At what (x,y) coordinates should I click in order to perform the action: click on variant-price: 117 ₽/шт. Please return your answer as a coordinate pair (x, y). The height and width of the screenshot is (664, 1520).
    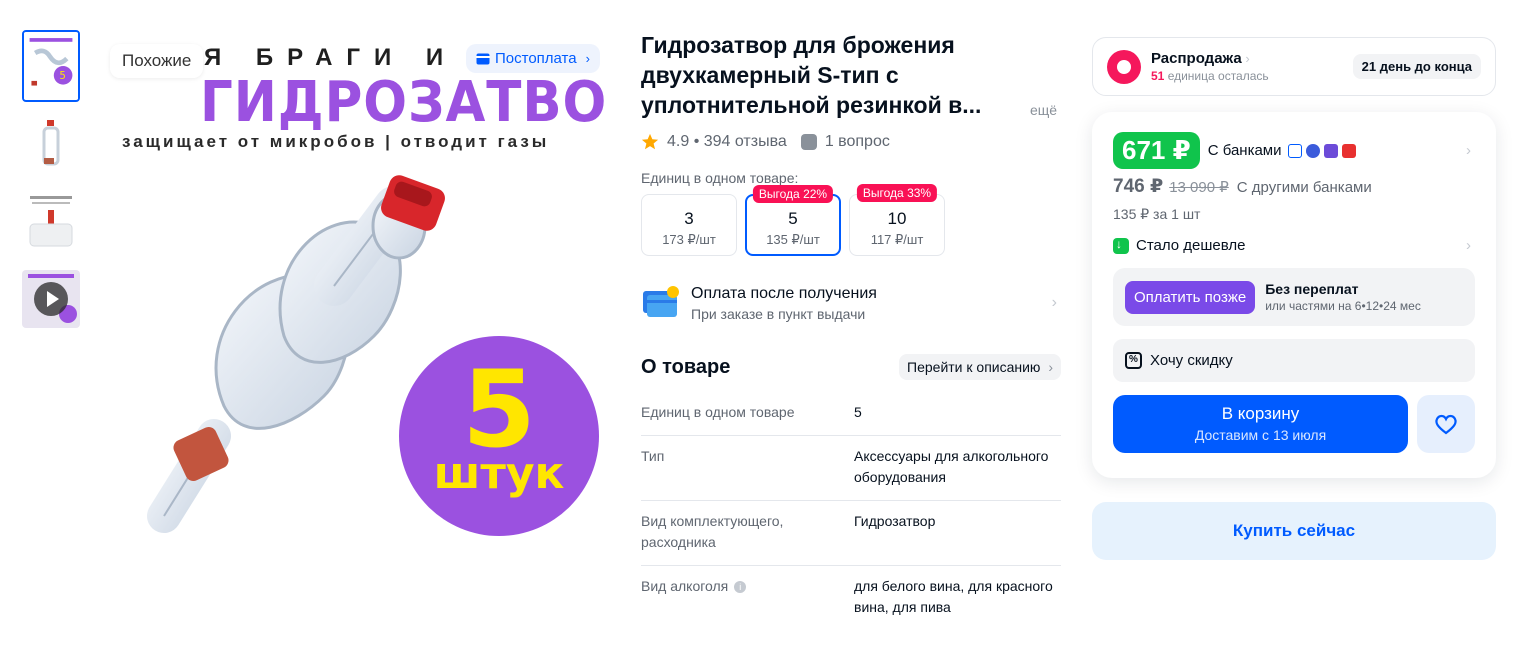
    Looking at the image, I should click on (897, 239).